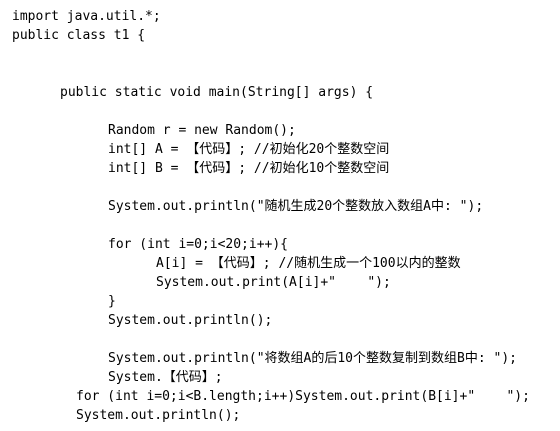 This screenshot has width=560, height=431. What do you see at coordinates (273, 282) in the screenshot?
I see `code-line-print-a: System.out.print(A[i]+" ");` at bounding box center [273, 282].